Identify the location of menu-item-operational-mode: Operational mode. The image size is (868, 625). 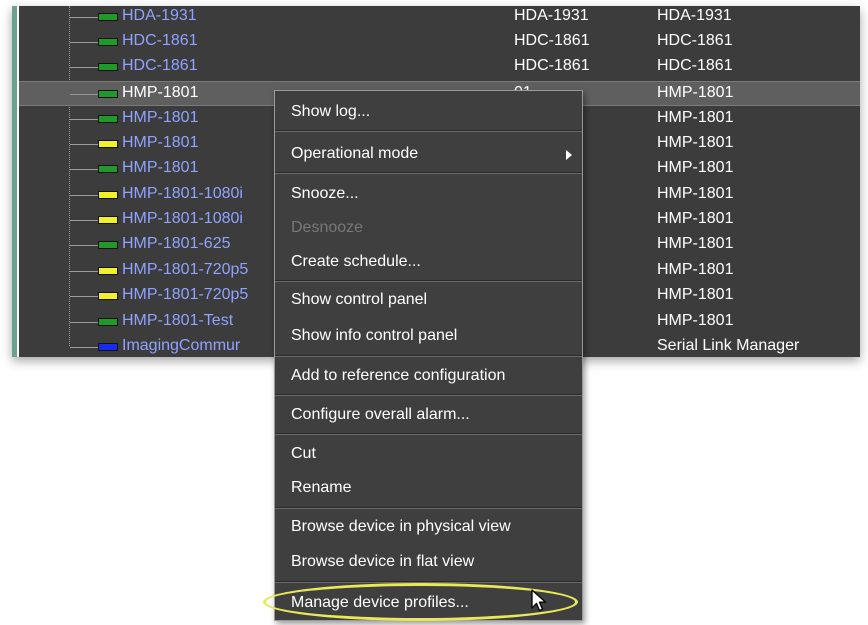
(428, 154).